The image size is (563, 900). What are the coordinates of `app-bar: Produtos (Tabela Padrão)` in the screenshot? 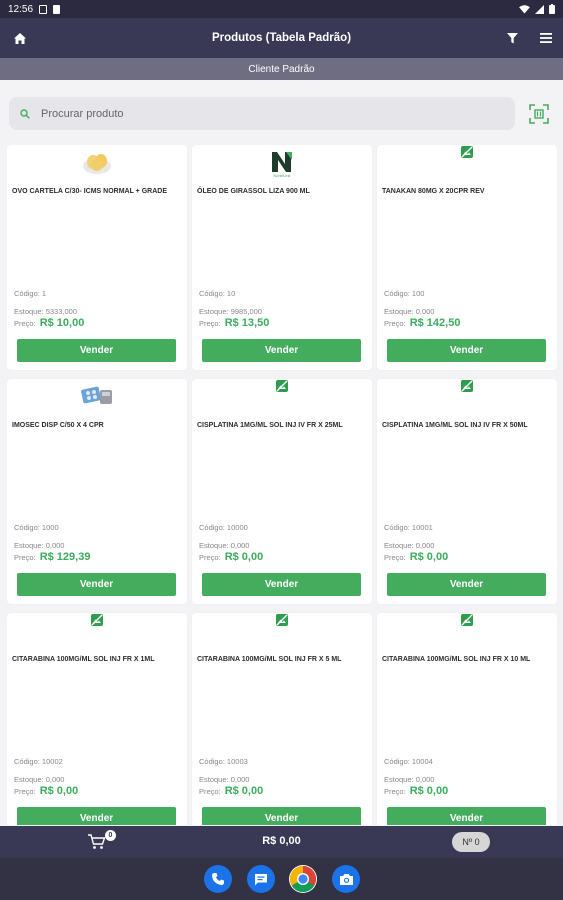 It's located at (281, 38).